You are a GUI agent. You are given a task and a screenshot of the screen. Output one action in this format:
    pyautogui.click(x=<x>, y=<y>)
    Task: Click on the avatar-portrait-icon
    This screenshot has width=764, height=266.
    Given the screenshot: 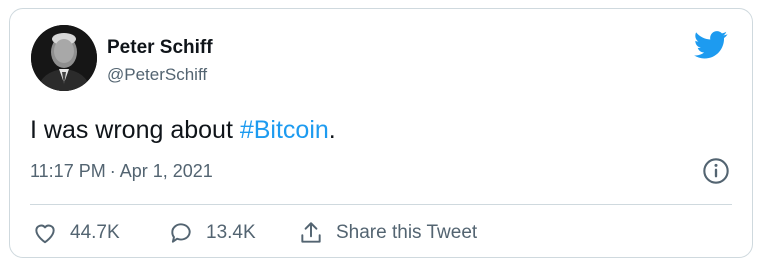 What is the action you would take?
    pyautogui.click(x=64, y=58)
    